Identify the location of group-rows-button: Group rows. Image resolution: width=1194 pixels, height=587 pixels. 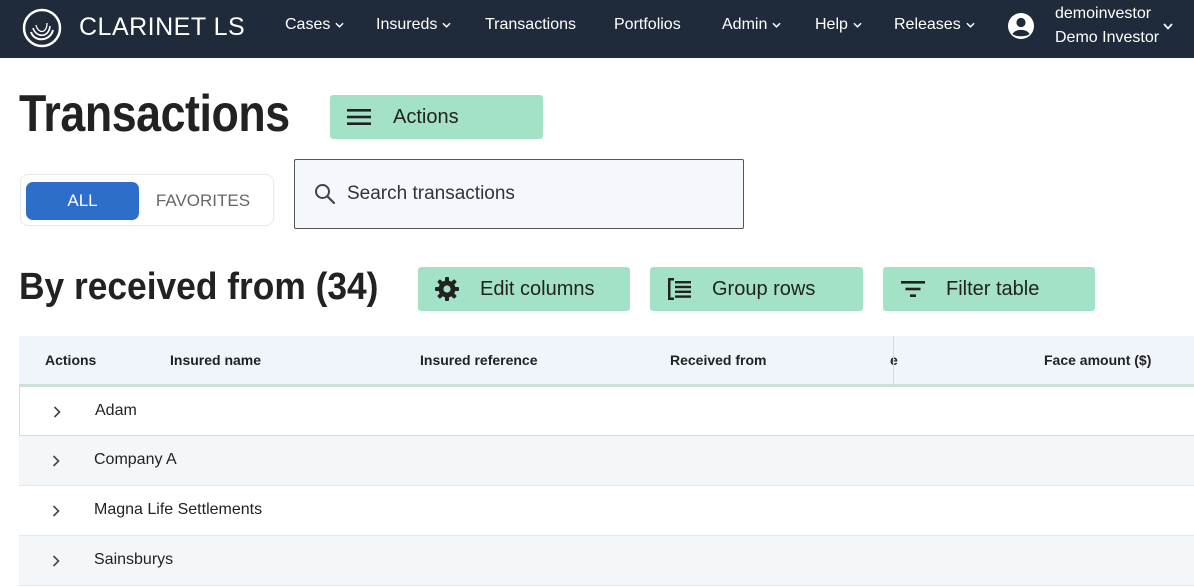
(756, 289).